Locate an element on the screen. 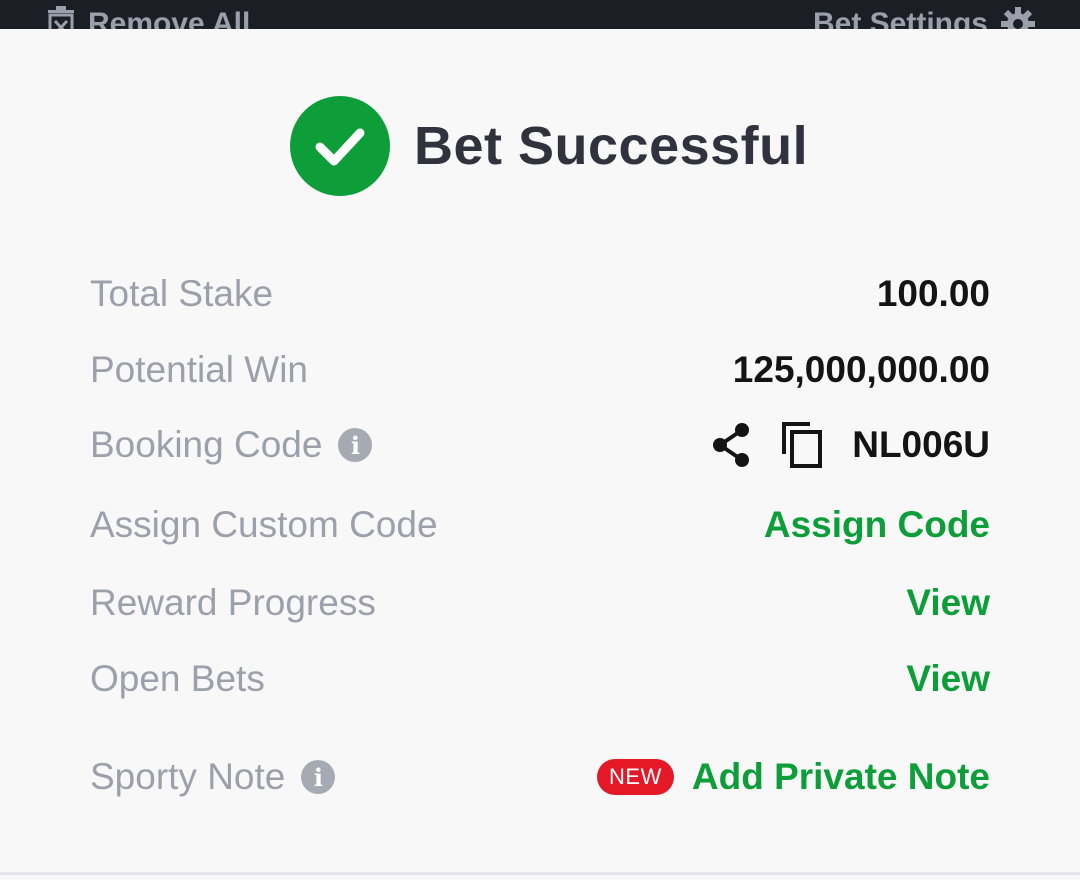 The image size is (1080, 880). open-bets-label: Open Bets is located at coordinates (177, 678).